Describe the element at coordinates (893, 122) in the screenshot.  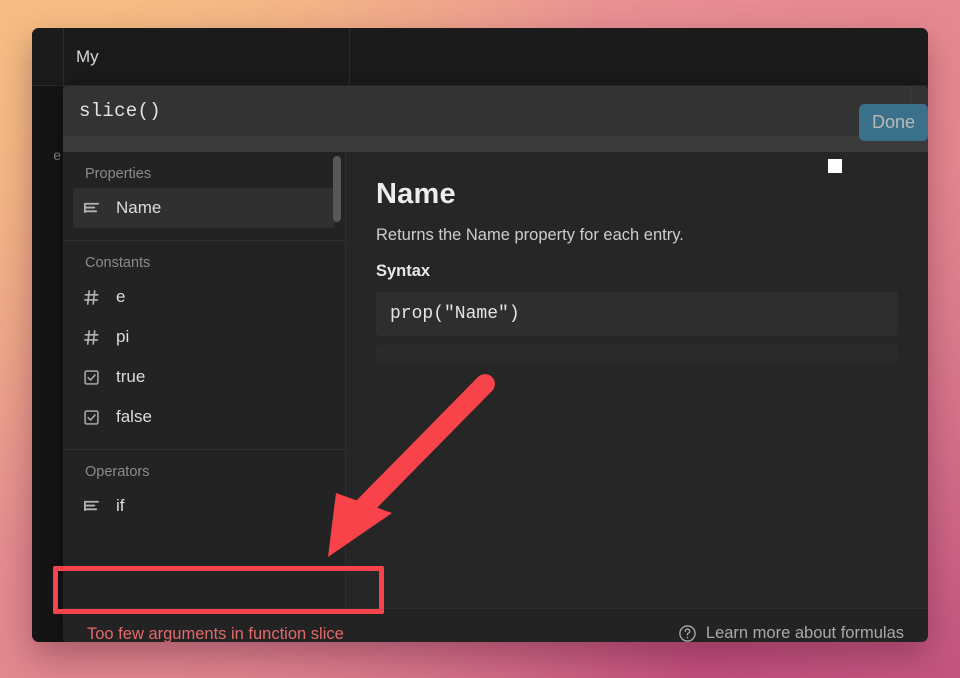
I see `done-button: Done` at that location.